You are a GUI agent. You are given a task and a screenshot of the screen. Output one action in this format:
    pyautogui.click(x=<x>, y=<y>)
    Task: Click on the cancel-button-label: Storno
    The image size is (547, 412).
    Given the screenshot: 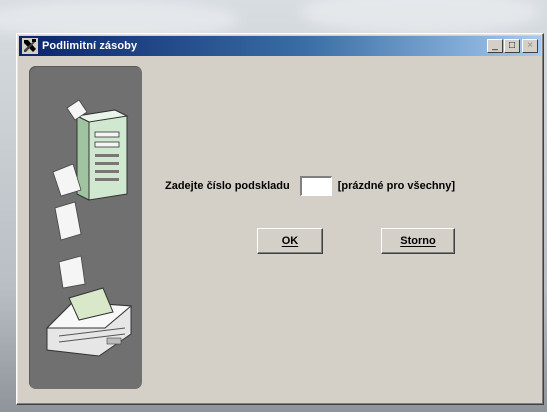 What is the action you would take?
    pyautogui.click(x=418, y=241)
    